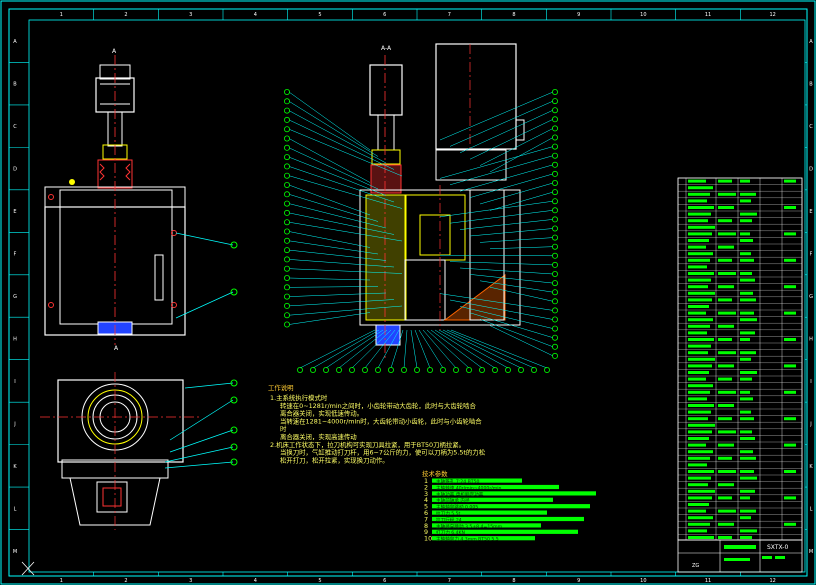 This screenshot has height=585, width=816. What do you see at coordinates (460, 494) in the screenshot?
I see `spec-text: 主轴功率 电机额定功率` at bounding box center [460, 494].